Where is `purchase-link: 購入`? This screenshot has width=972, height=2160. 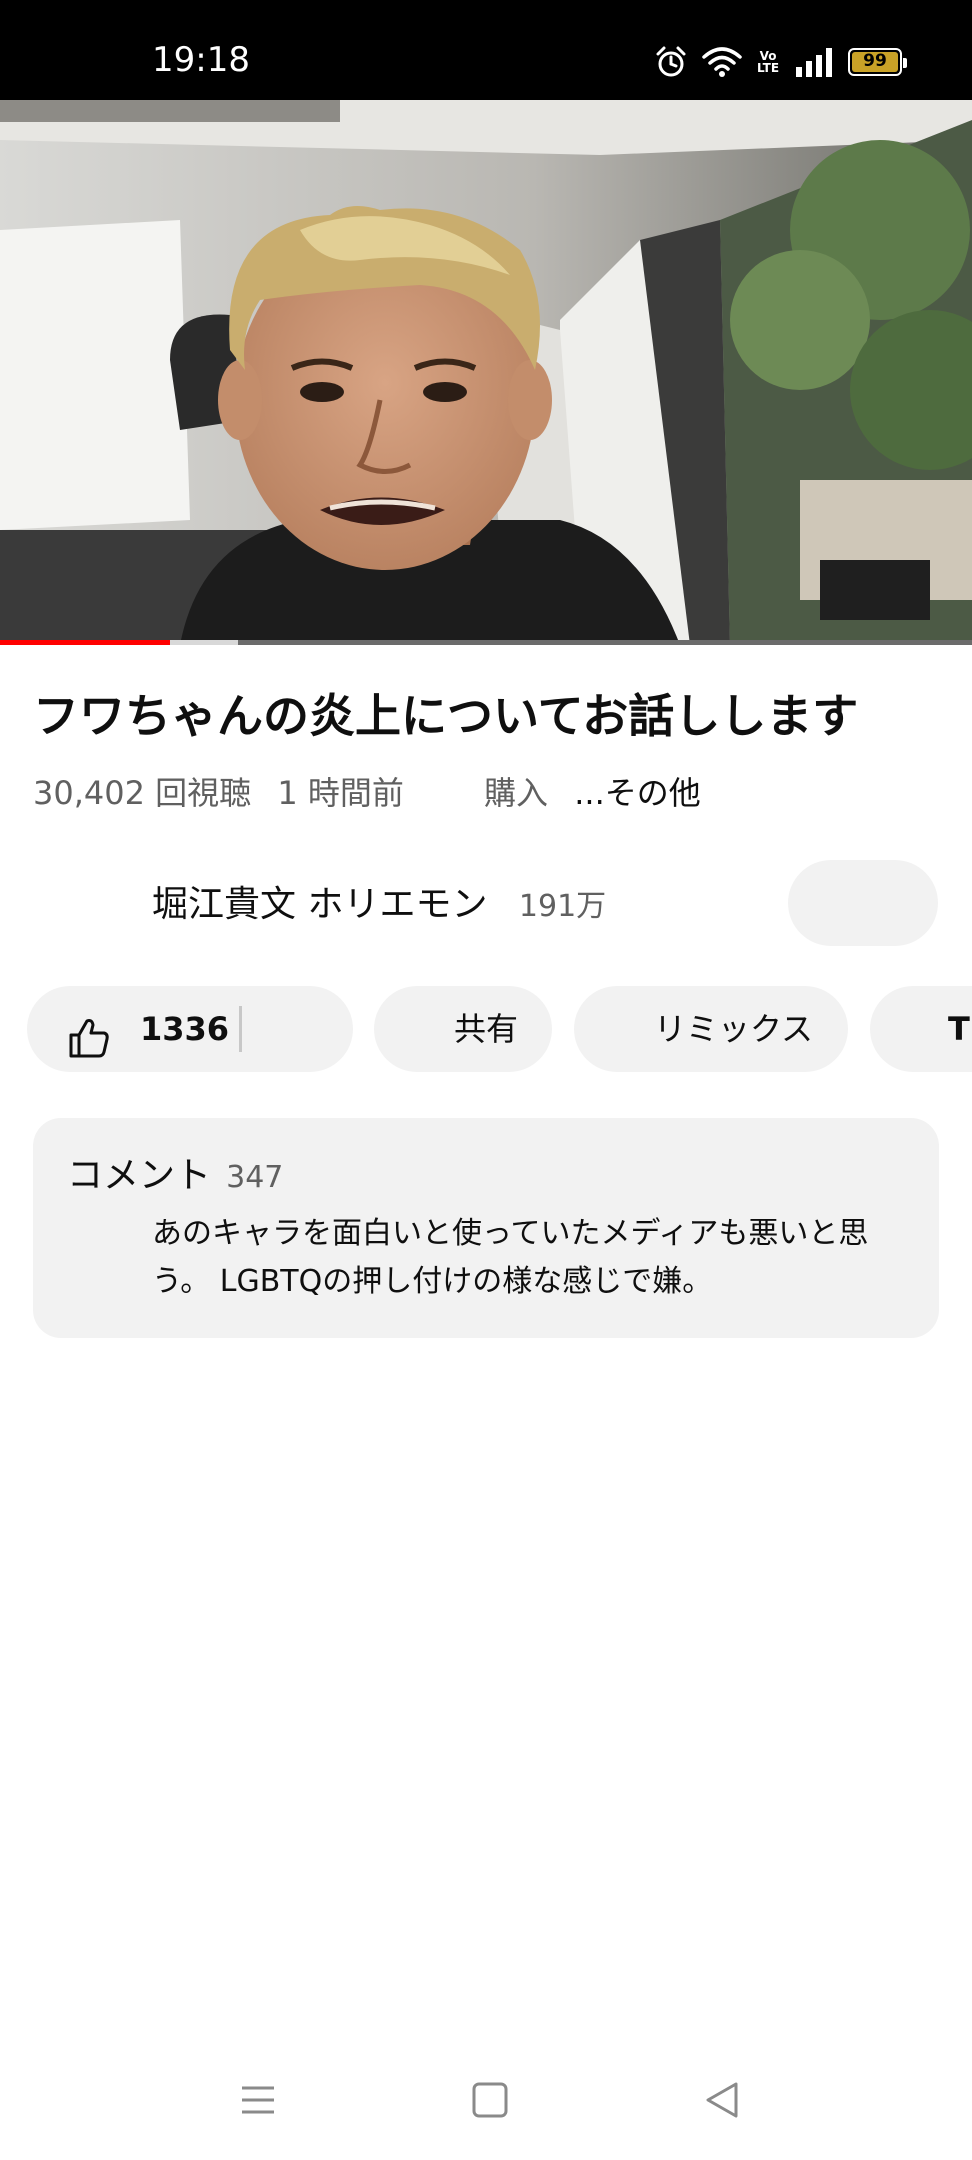
purchase-link: 購入 is located at coordinates (516, 793).